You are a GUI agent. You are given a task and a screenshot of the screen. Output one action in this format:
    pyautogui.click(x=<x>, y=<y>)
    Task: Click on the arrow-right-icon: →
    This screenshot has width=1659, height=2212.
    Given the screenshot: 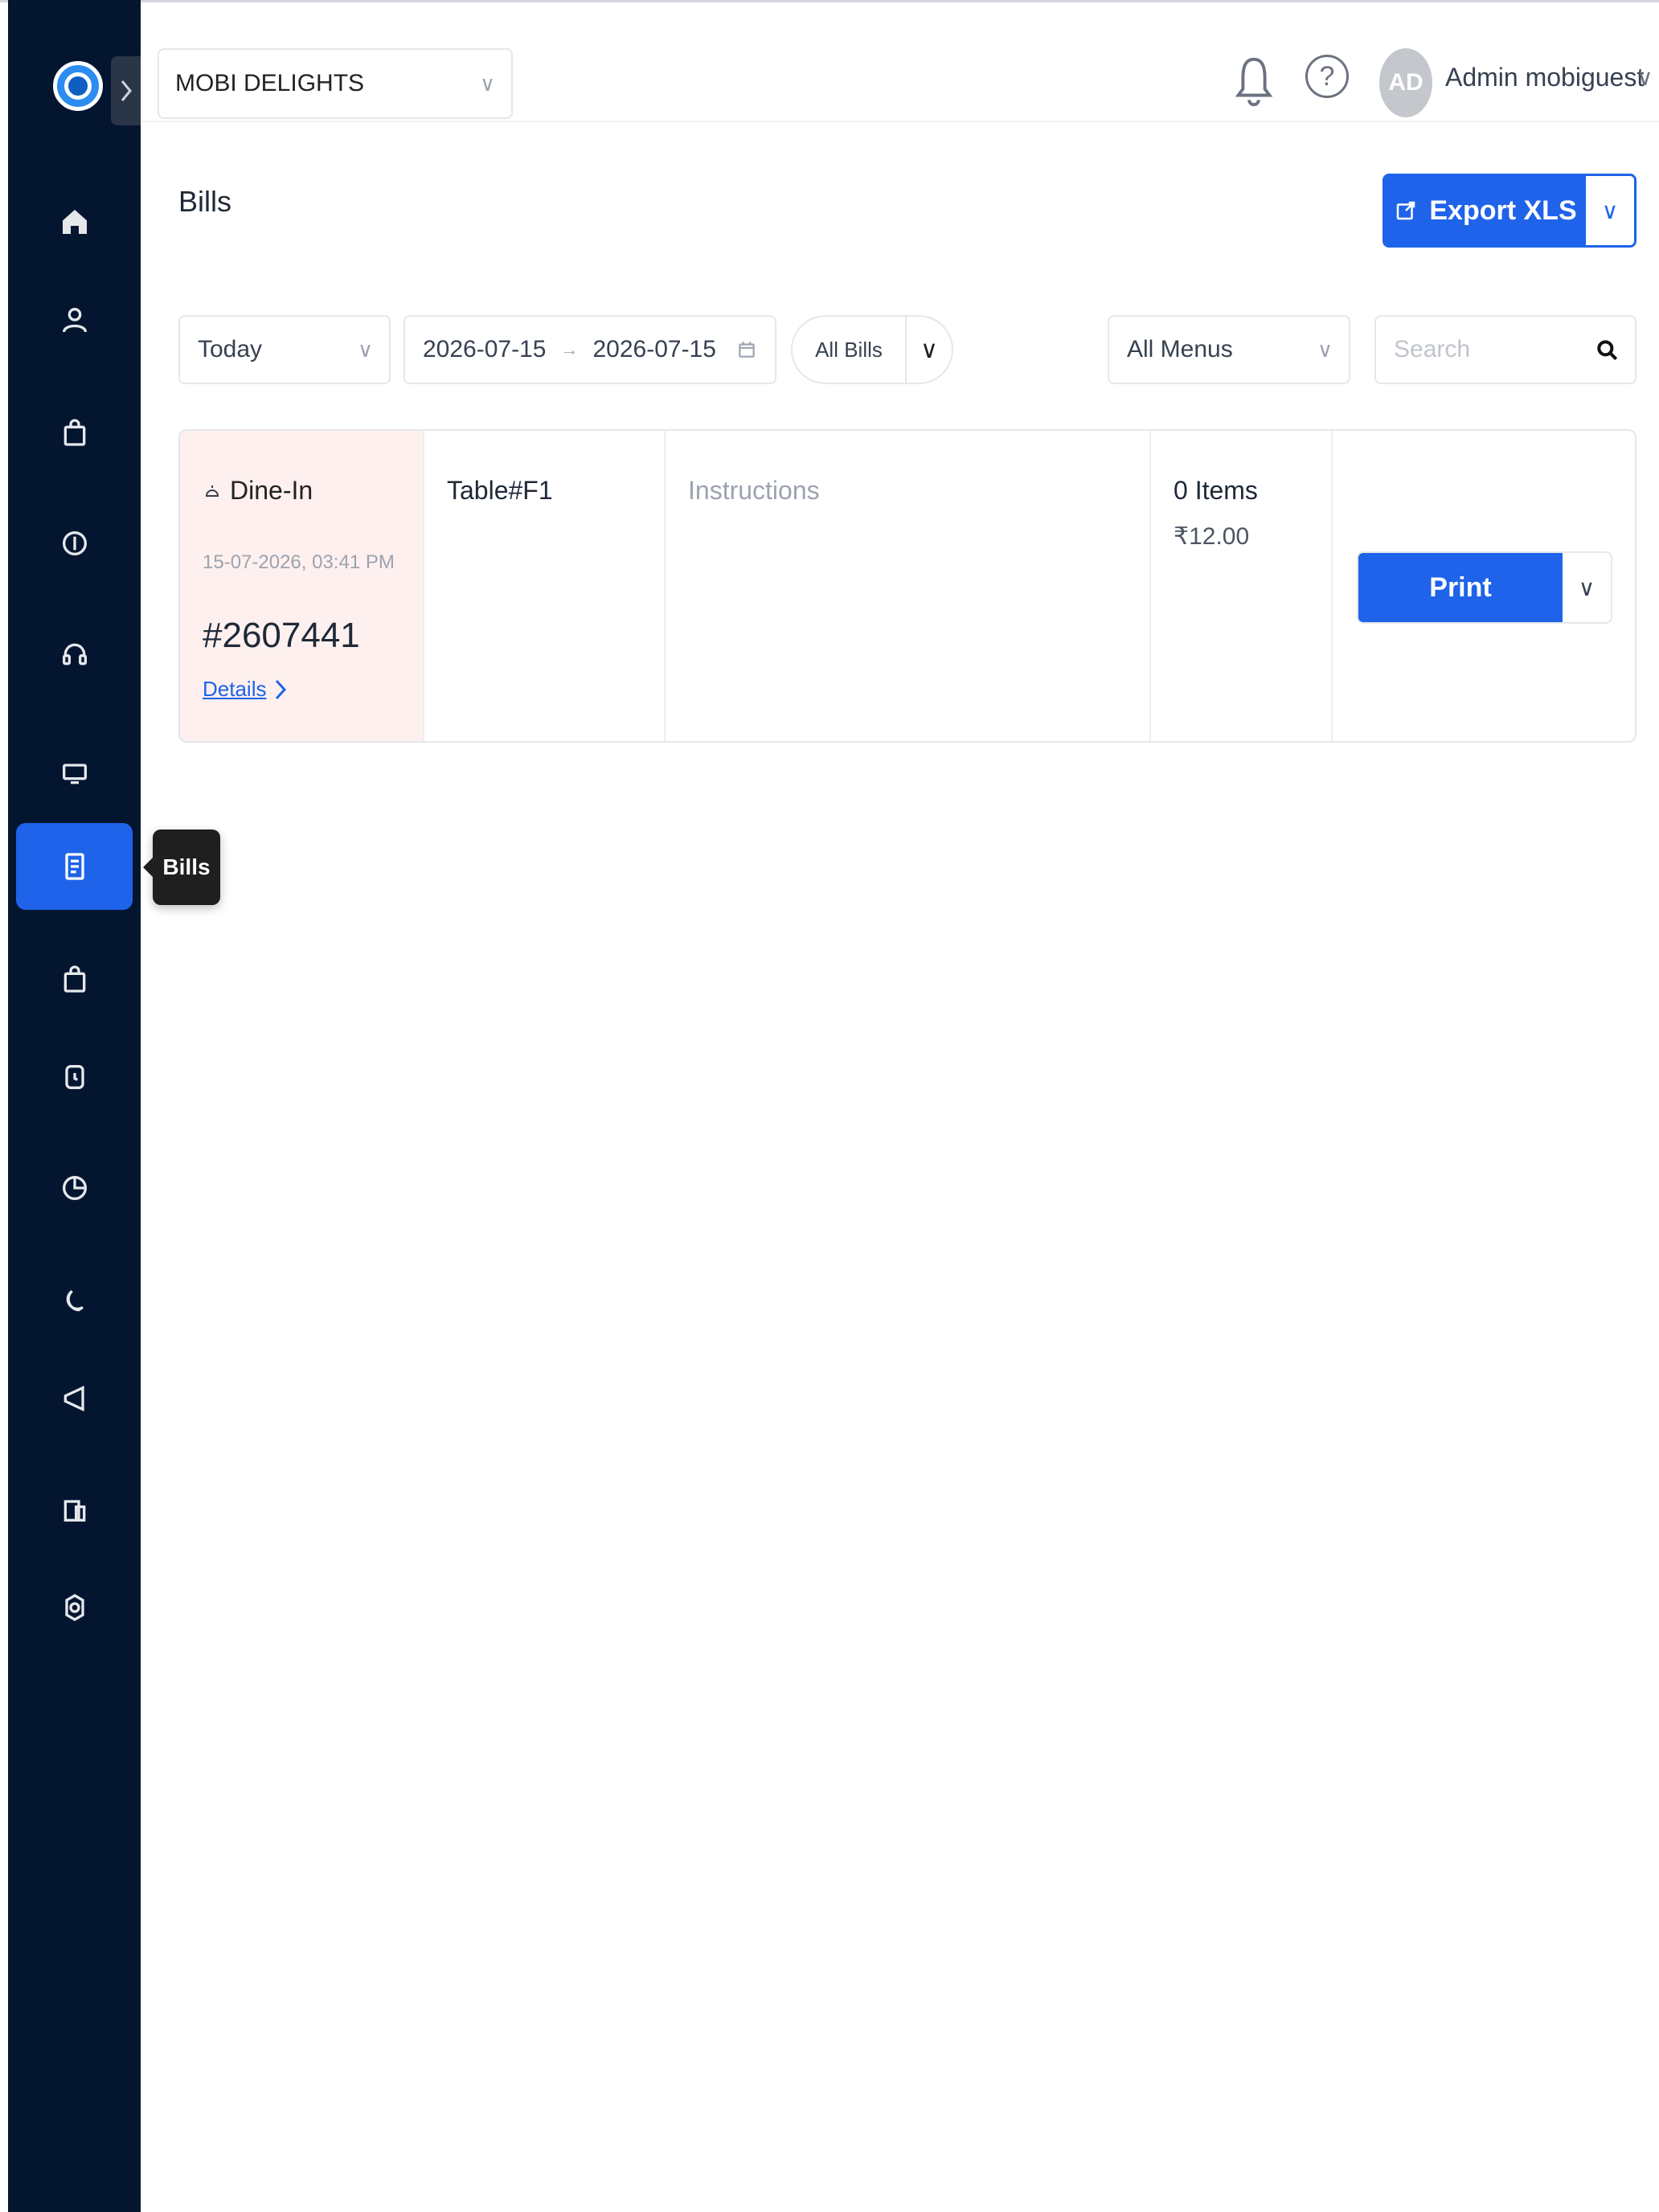 What is the action you would take?
    pyautogui.click(x=569, y=349)
    